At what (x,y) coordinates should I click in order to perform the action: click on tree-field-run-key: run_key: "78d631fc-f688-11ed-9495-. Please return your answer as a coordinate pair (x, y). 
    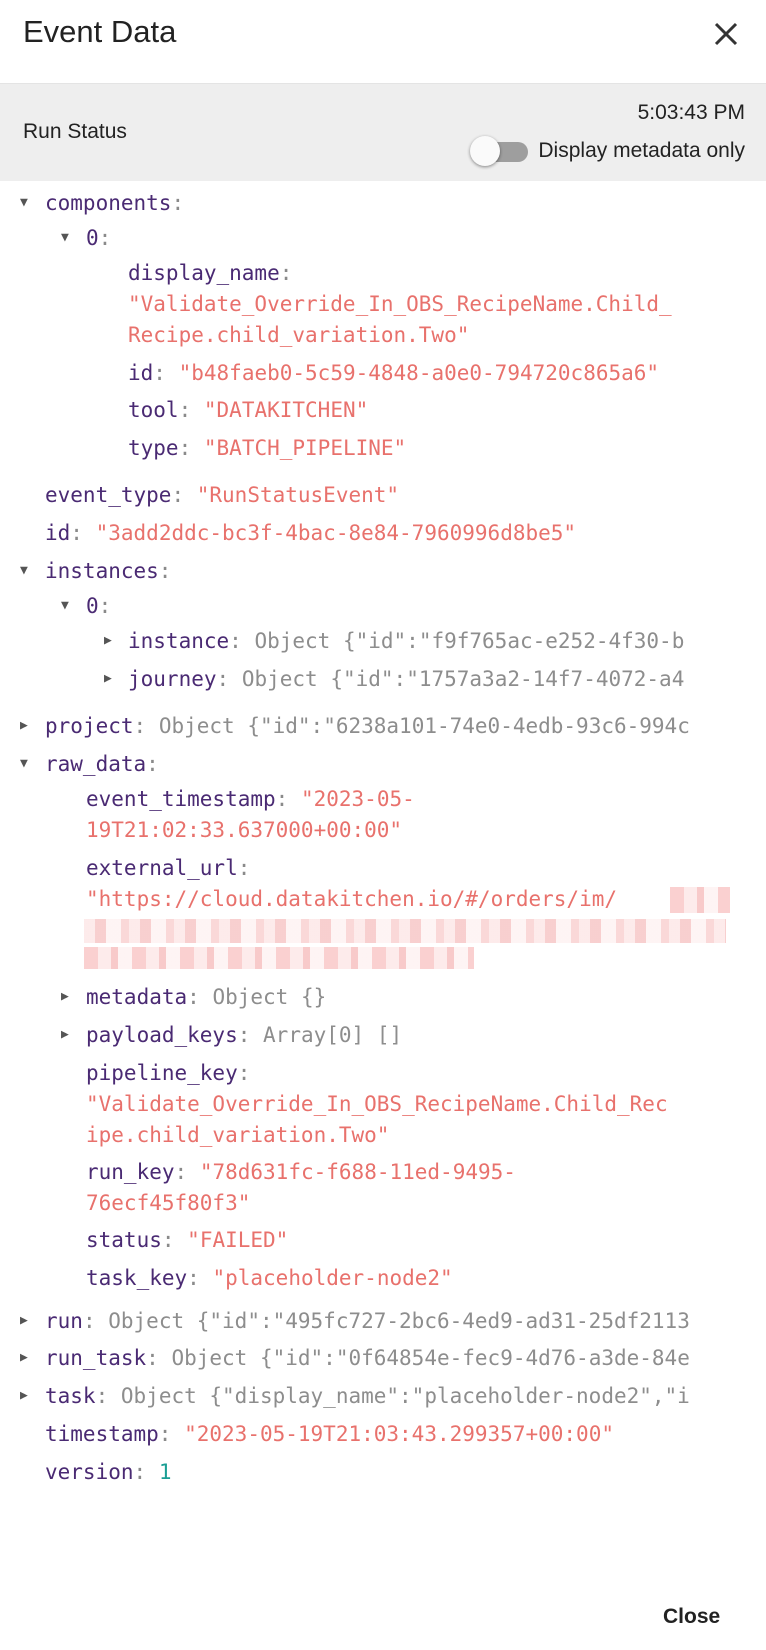
    Looking at the image, I should click on (301, 1172).